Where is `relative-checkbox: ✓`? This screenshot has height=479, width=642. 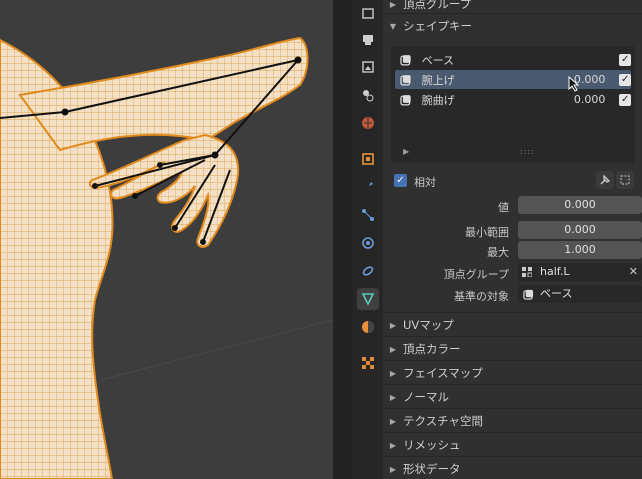
relative-checkbox: ✓ is located at coordinates (400, 180).